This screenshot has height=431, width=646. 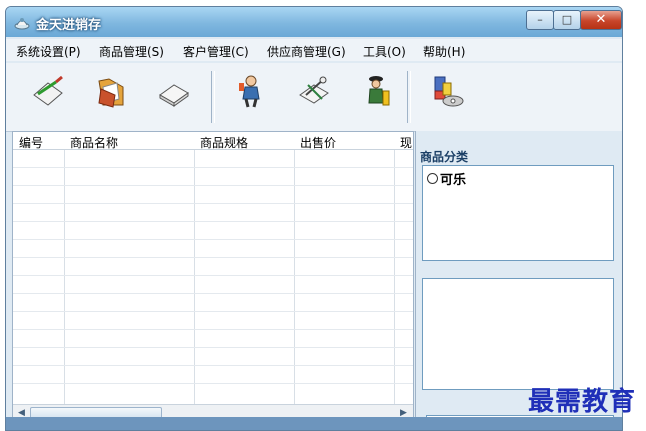 I want to click on category-panel-title: 商品分类, so click(x=444, y=157).